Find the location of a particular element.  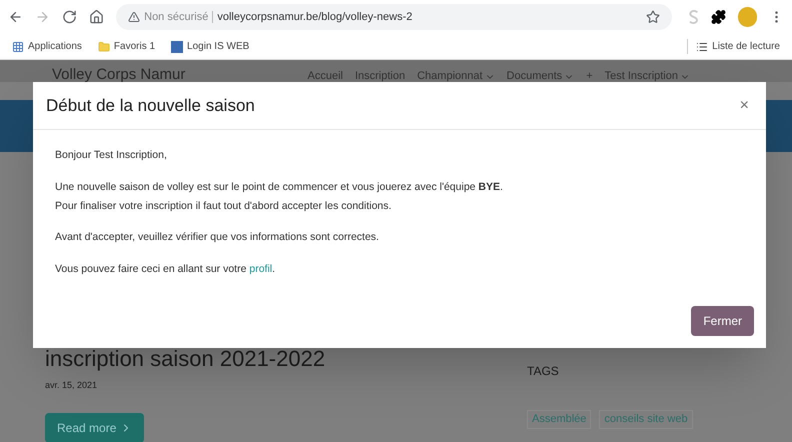

home-icon is located at coordinates (96, 17).